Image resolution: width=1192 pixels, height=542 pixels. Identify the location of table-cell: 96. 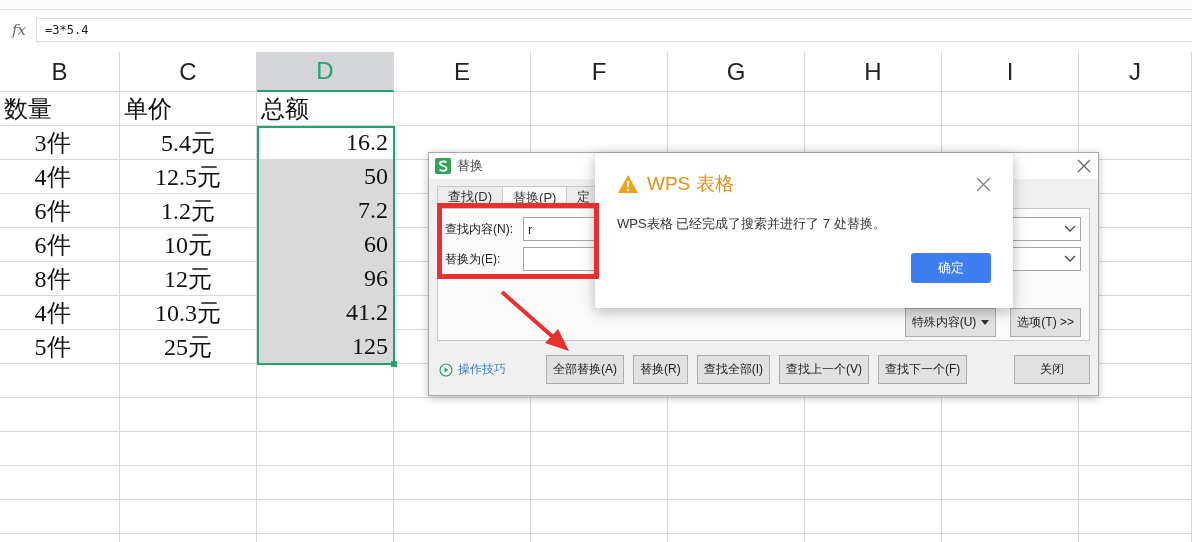
(325, 279).